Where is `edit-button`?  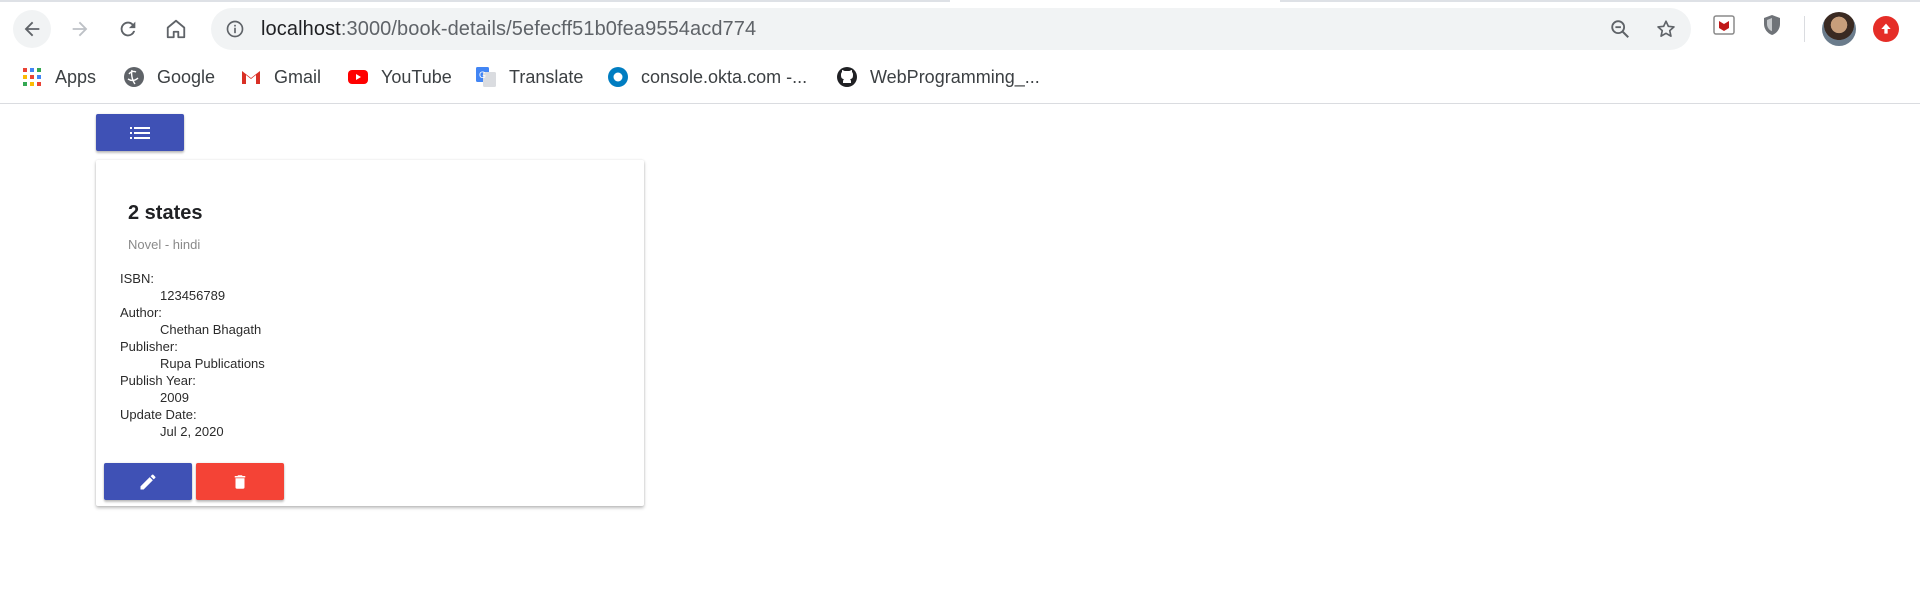
edit-button is located at coordinates (148, 481).